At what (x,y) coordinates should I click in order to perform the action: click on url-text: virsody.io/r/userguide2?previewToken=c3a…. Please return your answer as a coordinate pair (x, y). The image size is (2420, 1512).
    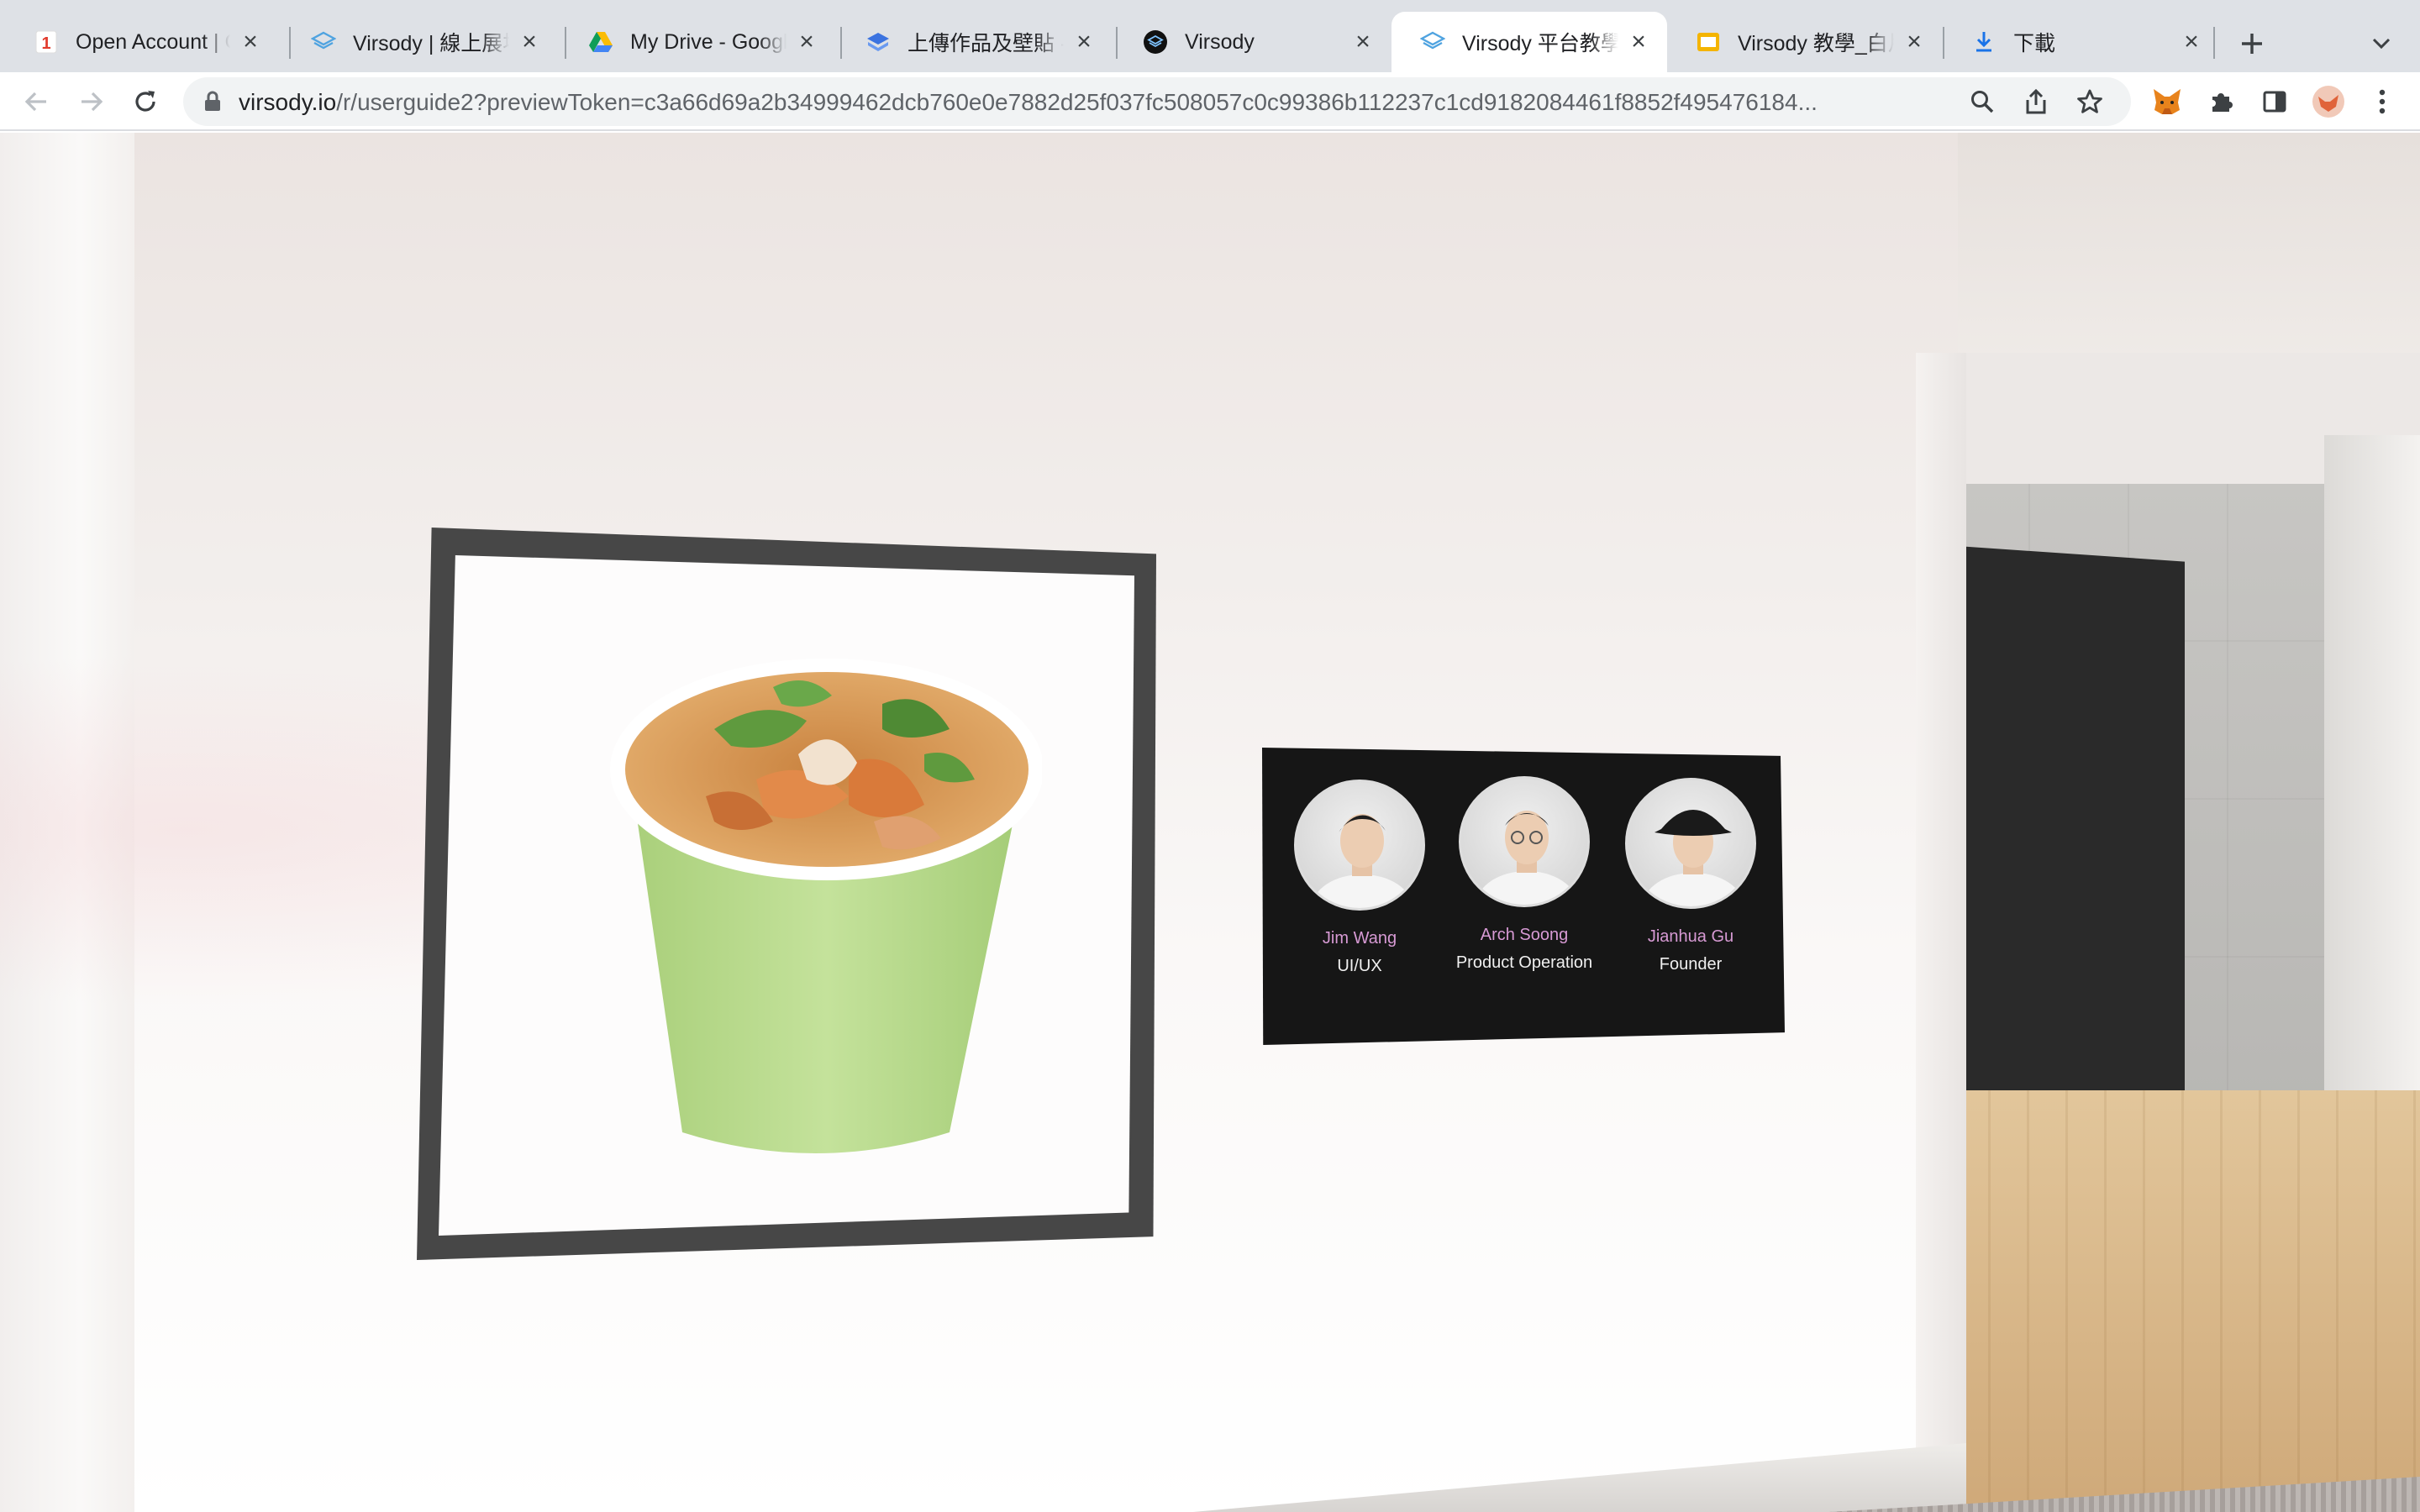
    Looking at the image, I should click on (1096, 102).